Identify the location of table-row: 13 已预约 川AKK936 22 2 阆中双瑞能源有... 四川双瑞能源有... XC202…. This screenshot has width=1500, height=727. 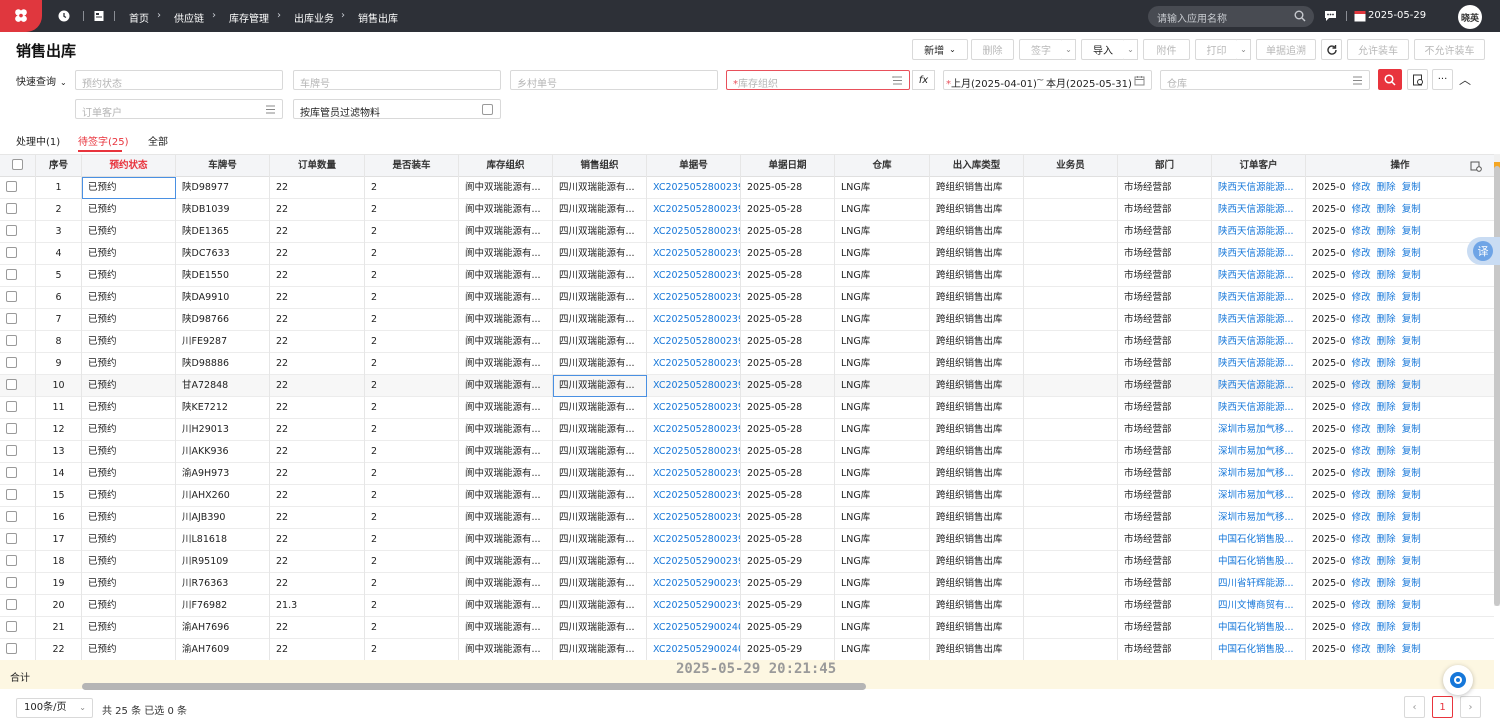
(747, 452).